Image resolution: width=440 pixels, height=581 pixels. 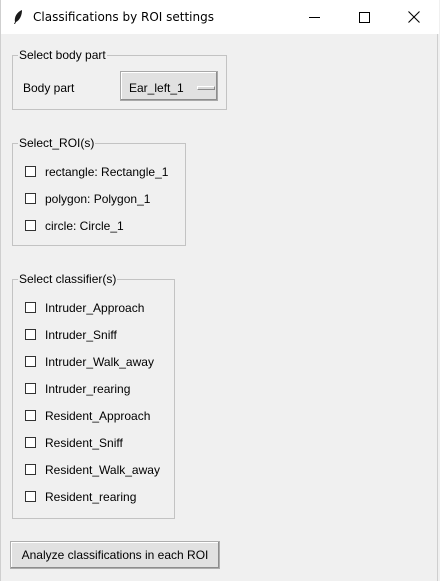 What do you see at coordinates (62, 55) in the screenshot?
I see `body-part-group-title: Select body part` at bounding box center [62, 55].